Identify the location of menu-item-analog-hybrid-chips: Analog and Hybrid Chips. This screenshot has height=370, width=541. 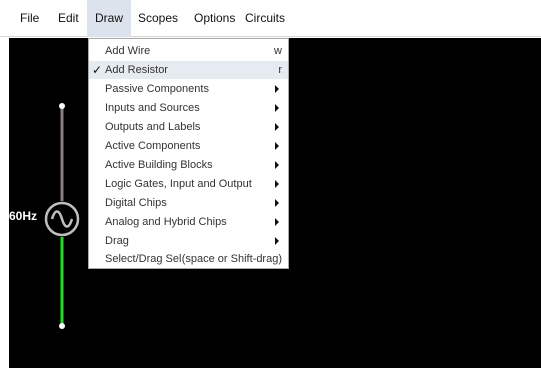
(188, 222).